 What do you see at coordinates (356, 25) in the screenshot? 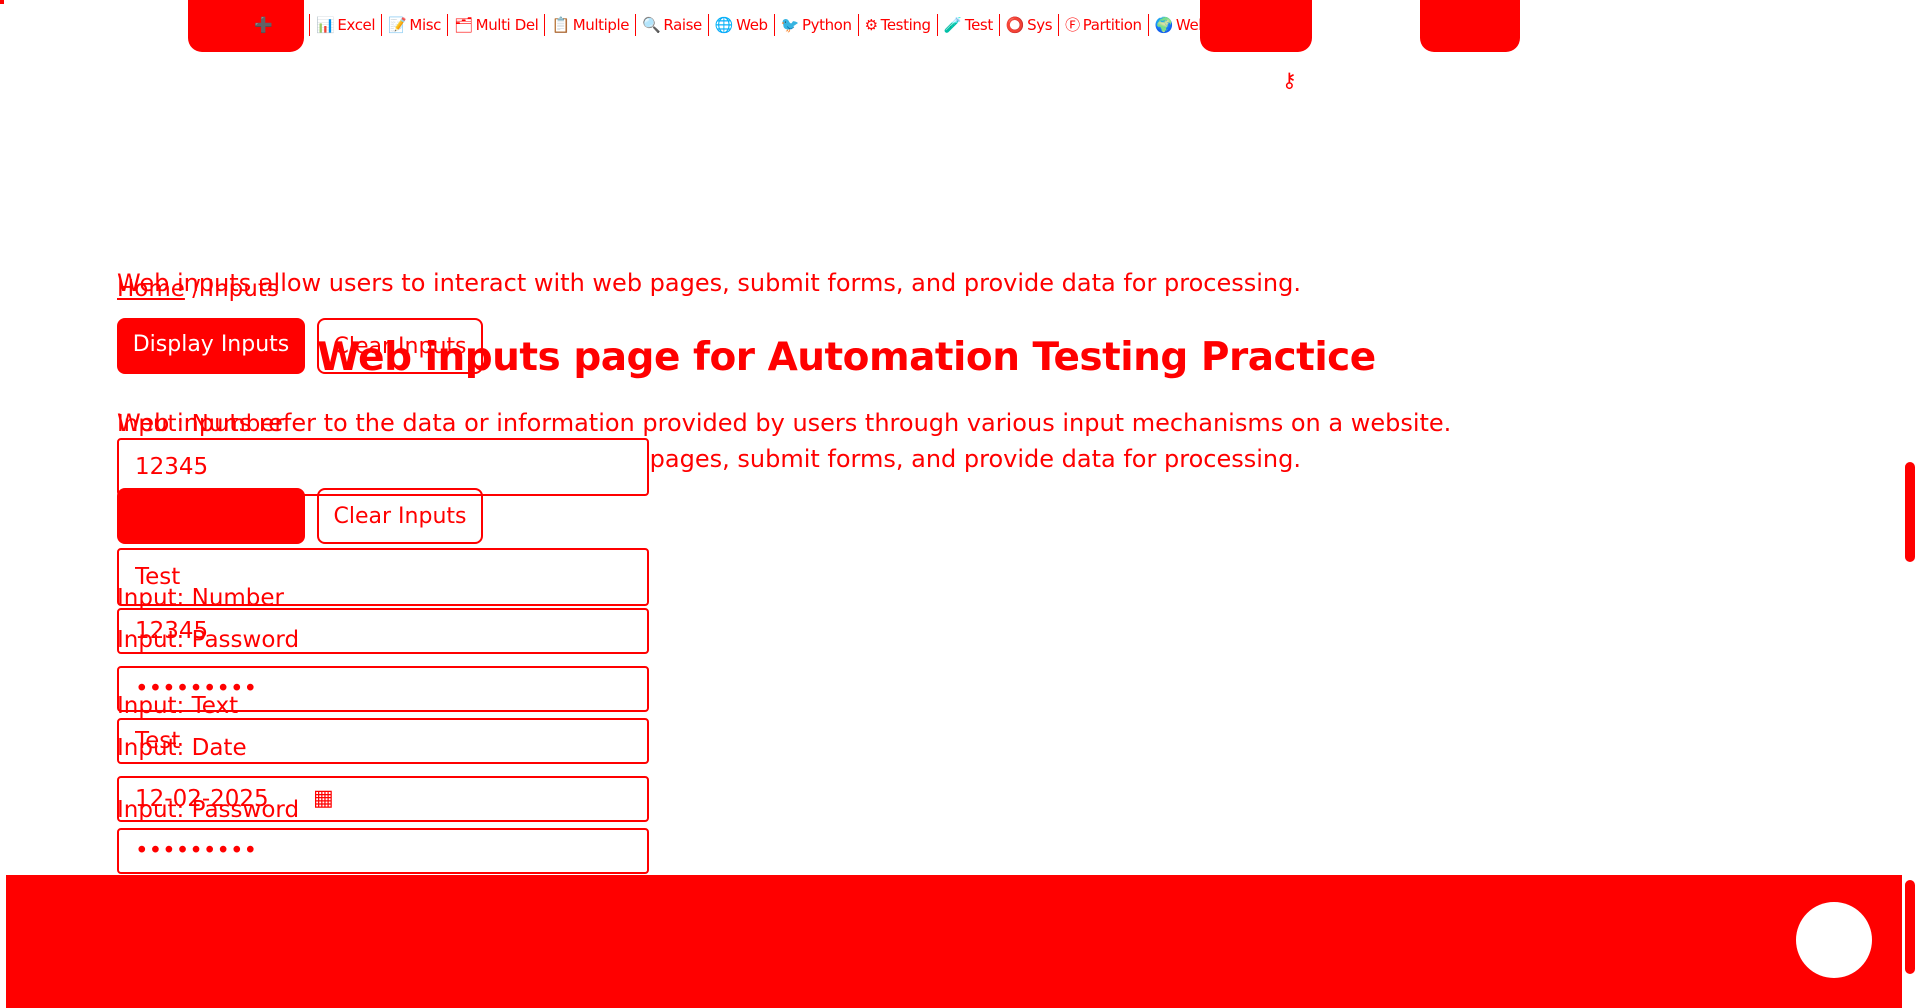
I see `nav-item-label: Excel` at bounding box center [356, 25].